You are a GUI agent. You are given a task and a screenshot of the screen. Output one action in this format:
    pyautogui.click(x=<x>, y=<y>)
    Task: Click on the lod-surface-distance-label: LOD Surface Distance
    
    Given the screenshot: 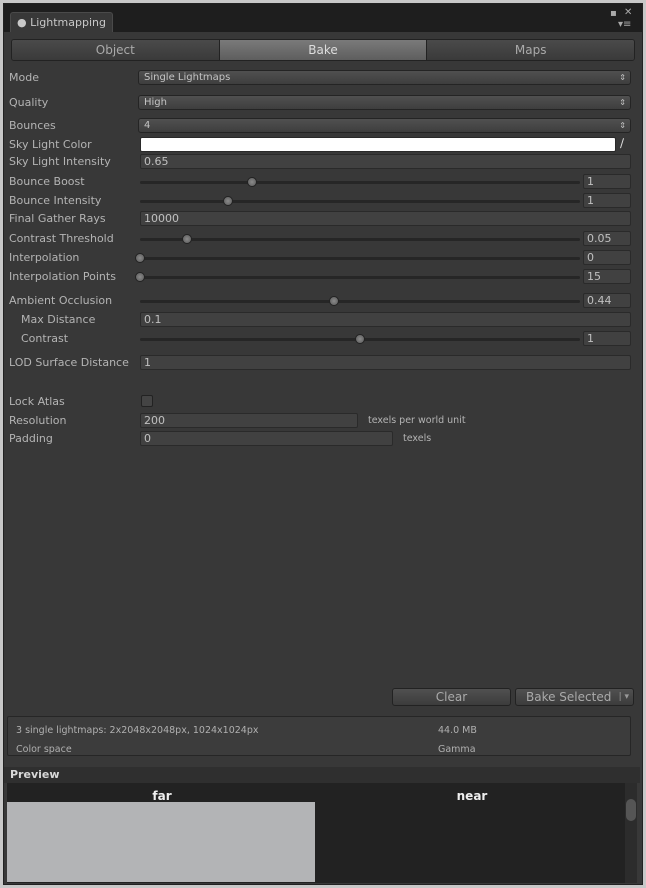 What is the action you would take?
    pyautogui.click(x=69, y=362)
    